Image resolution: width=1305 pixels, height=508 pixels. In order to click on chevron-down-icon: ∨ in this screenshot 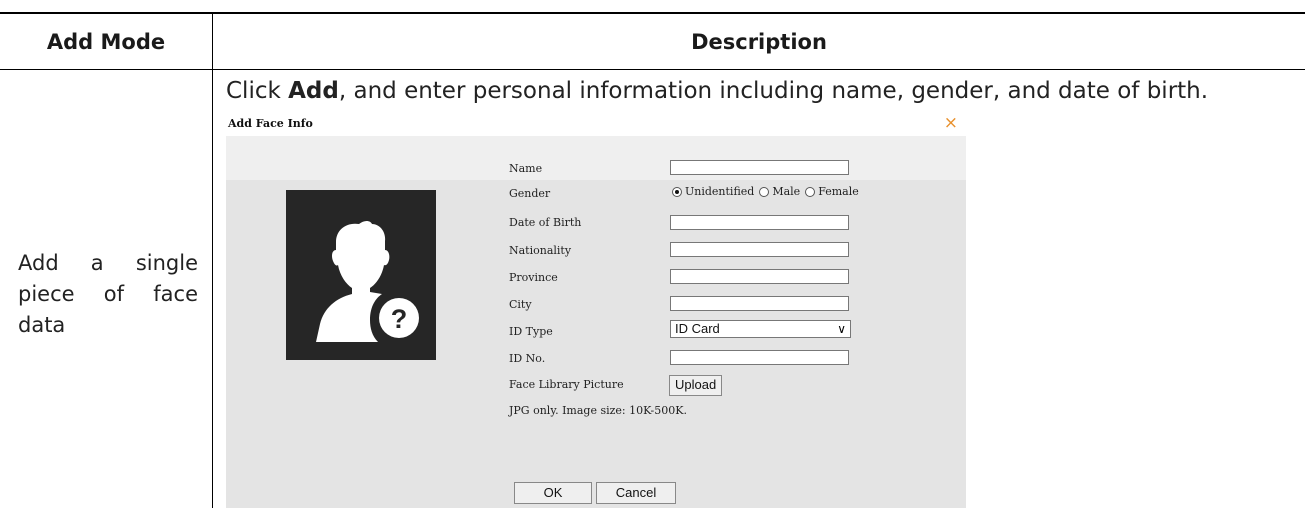, I will do `click(841, 329)`.